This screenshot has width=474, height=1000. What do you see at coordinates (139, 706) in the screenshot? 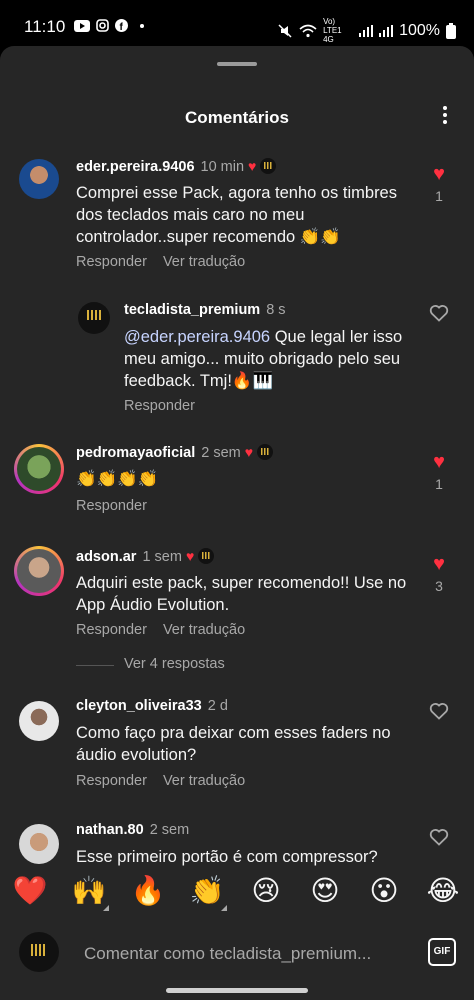
I see `comment-username: cleyton_oliveira33` at bounding box center [139, 706].